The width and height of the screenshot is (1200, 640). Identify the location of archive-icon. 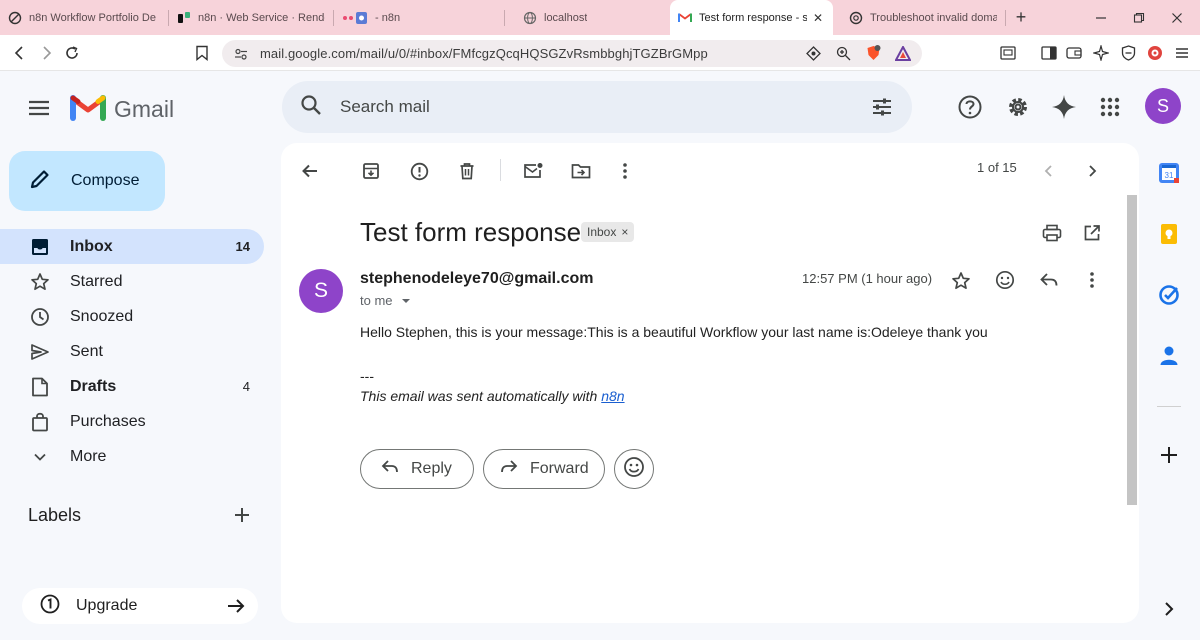
(371, 171).